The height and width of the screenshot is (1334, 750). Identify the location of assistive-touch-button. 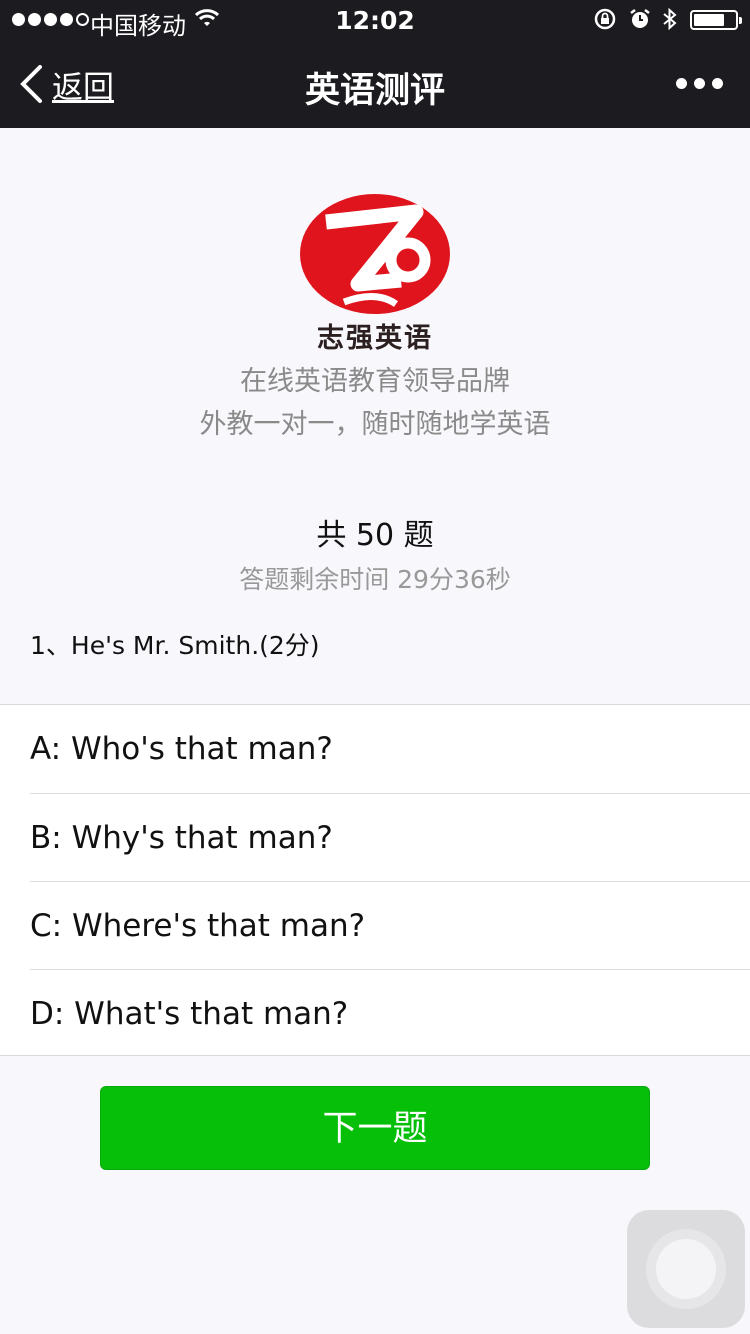
(686, 1269).